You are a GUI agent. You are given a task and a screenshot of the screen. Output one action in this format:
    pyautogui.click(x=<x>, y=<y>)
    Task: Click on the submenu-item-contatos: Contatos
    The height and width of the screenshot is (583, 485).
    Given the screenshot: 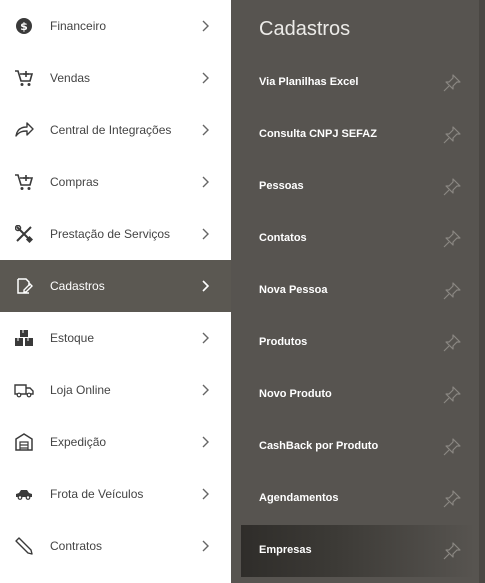 What is the action you would take?
    pyautogui.click(x=358, y=239)
    